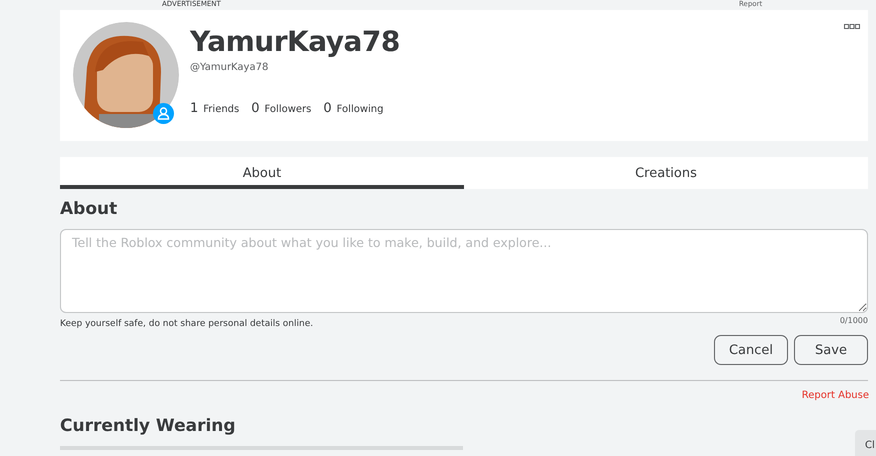 This screenshot has height=456, width=876. What do you see at coordinates (281, 108) in the screenshot?
I see `stat-link: 0 Followers` at bounding box center [281, 108].